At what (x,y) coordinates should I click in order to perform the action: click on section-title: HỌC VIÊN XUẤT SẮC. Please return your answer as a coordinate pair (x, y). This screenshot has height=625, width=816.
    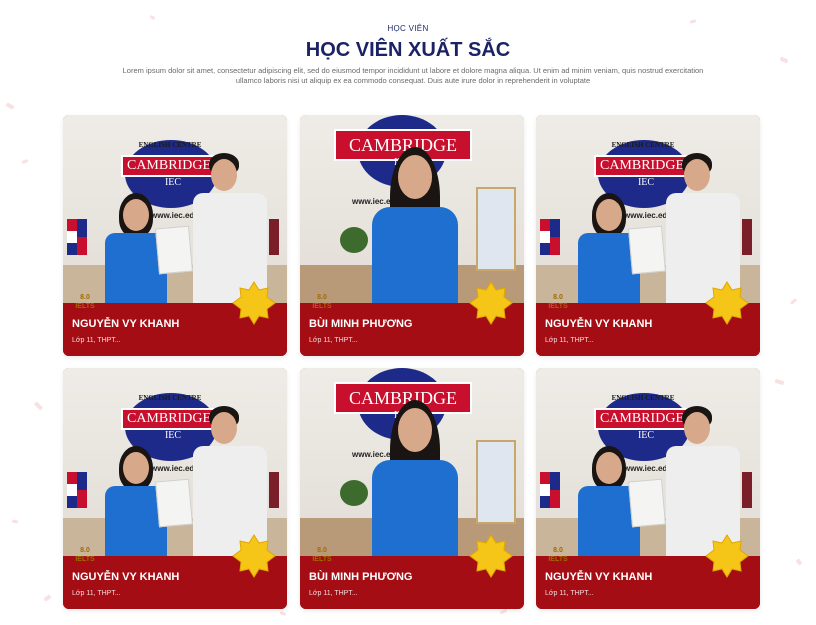
    Looking at the image, I should click on (408, 50).